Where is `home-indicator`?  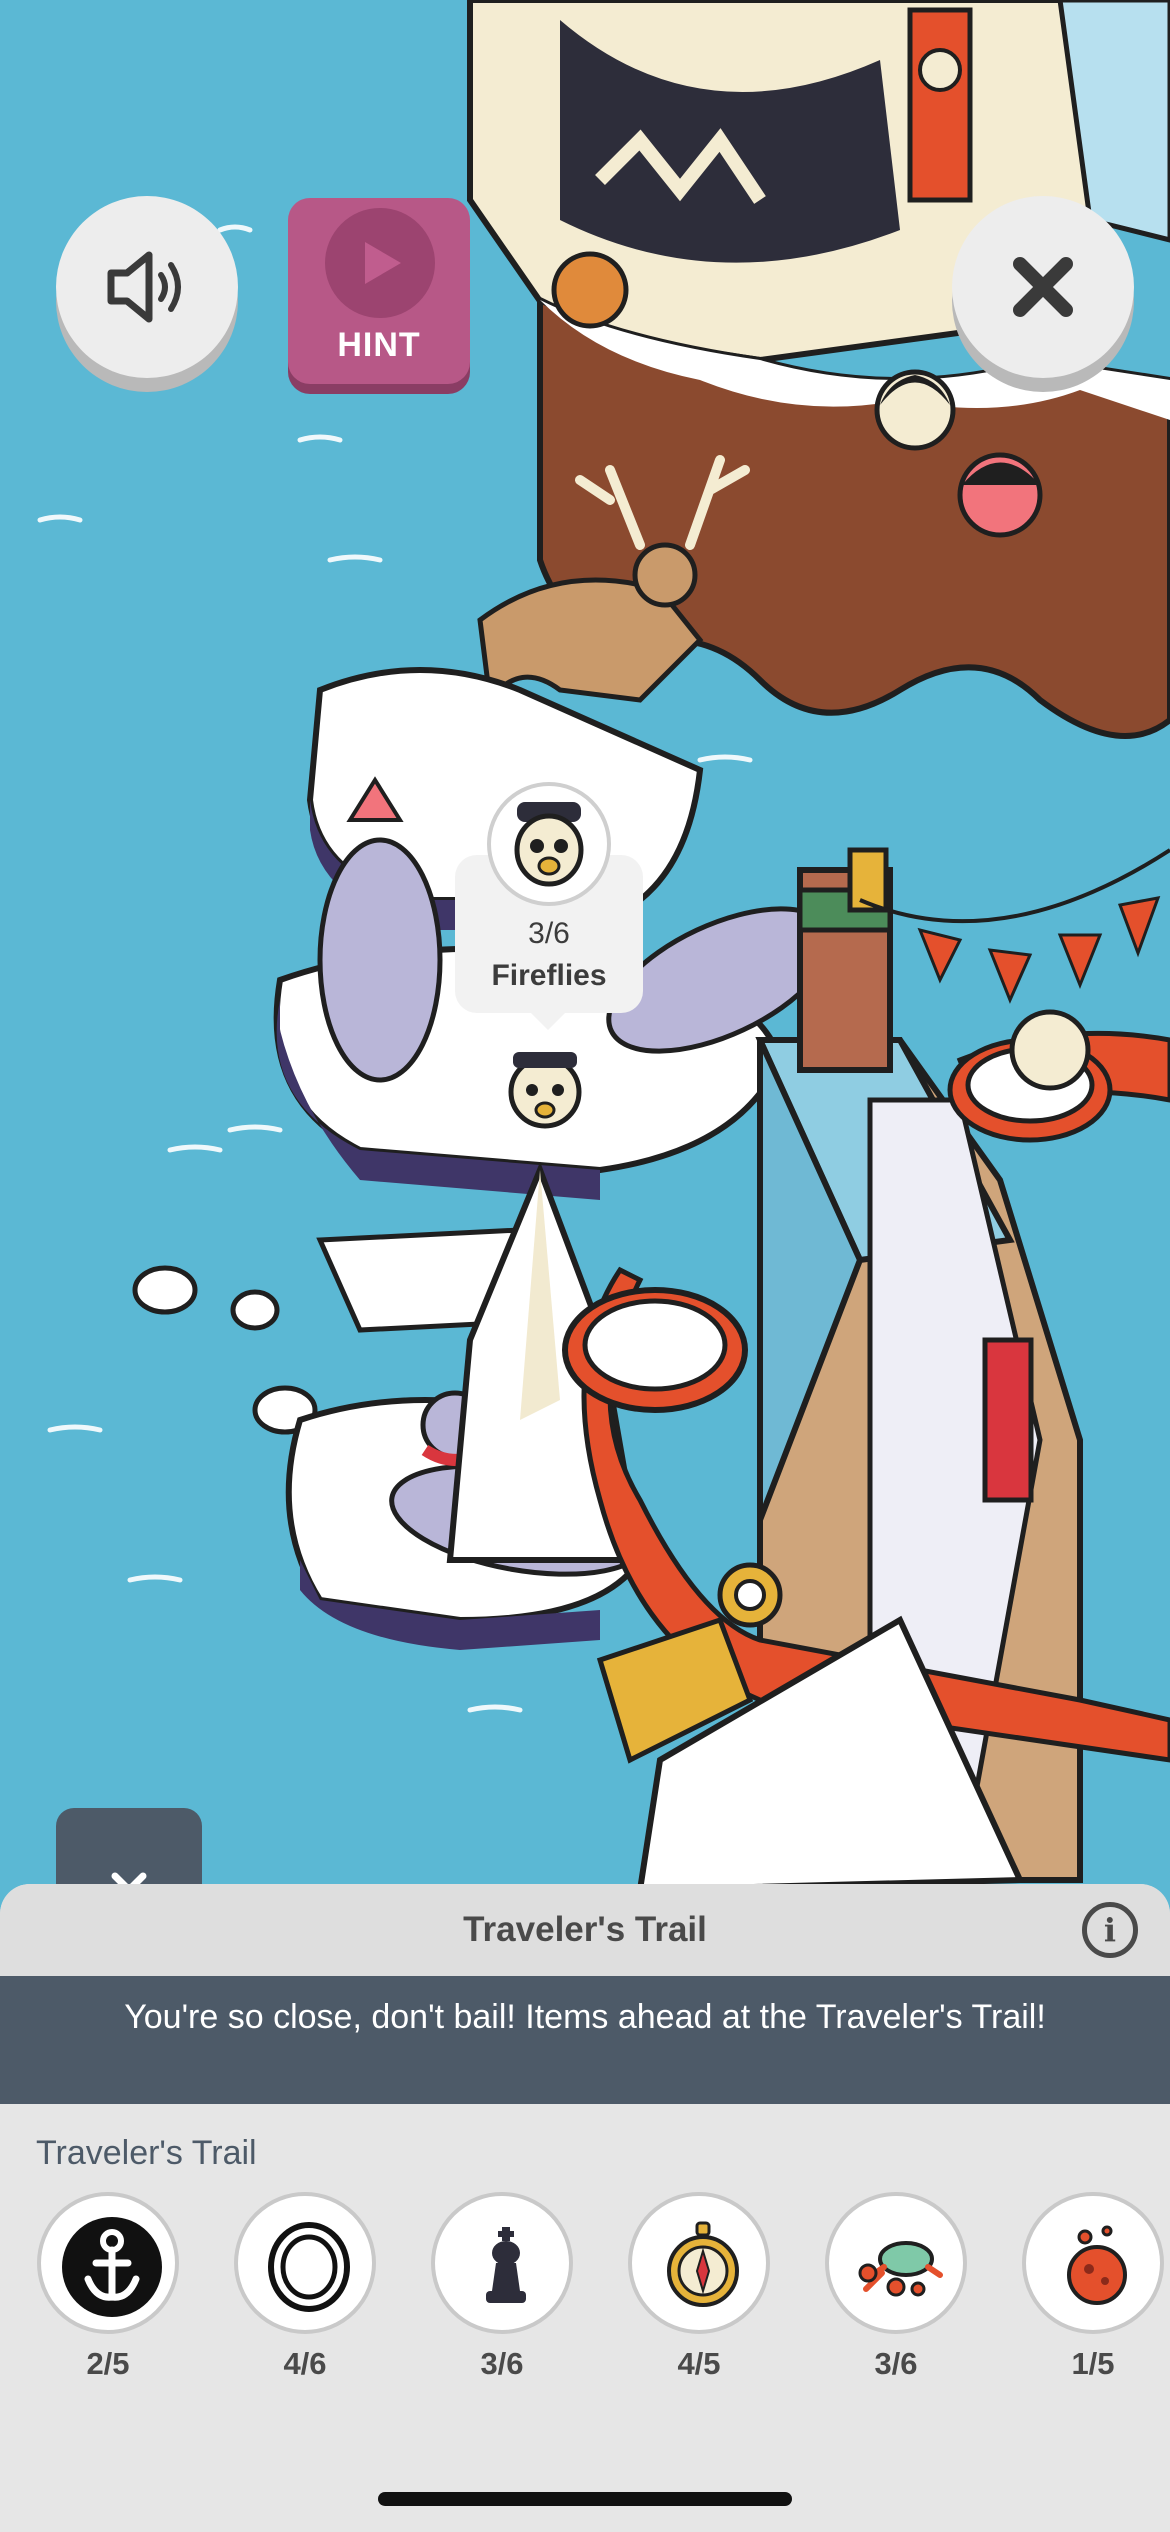 home-indicator is located at coordinates (585, 2499).